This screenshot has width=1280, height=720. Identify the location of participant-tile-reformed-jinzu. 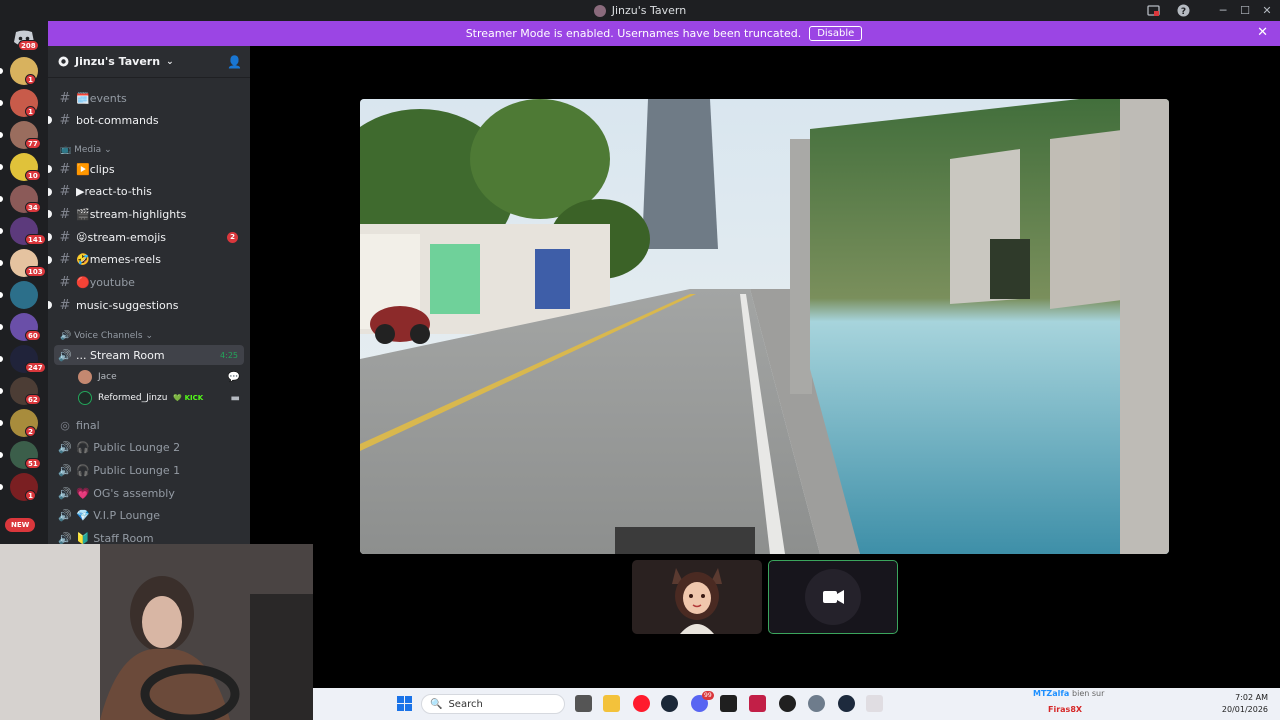
(833, 597).